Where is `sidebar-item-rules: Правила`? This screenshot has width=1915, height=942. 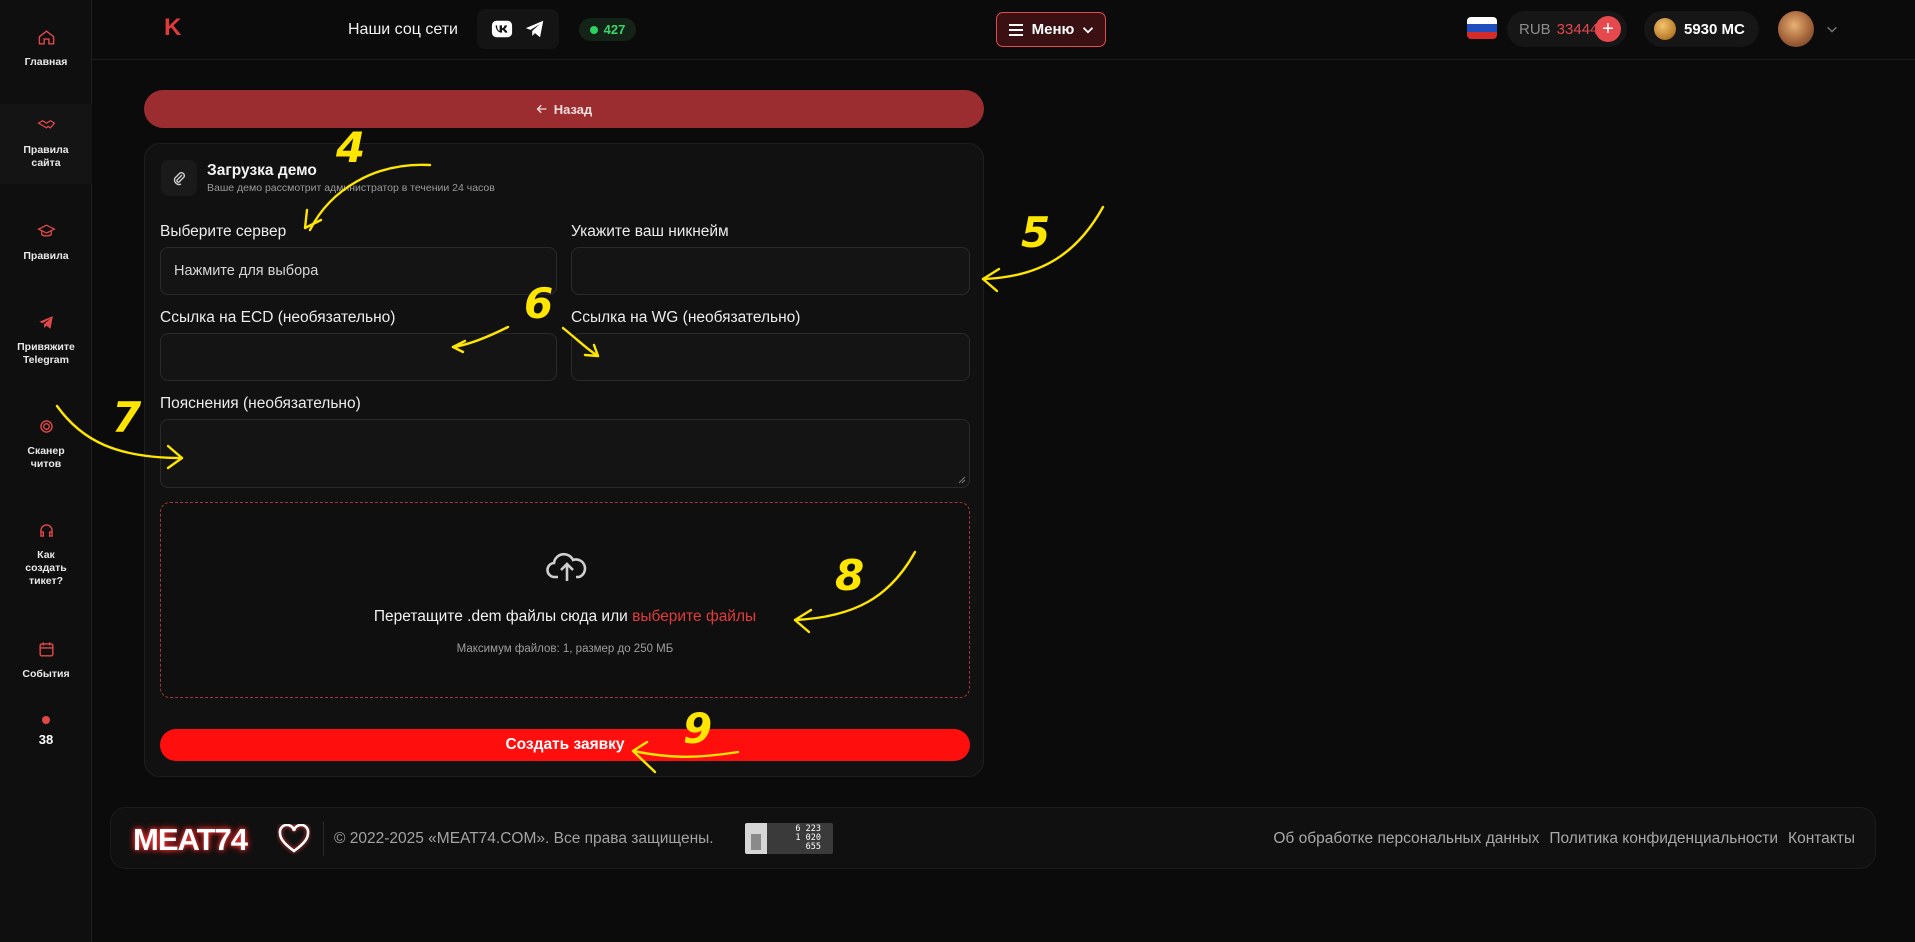 sidebar-item-rules: Правила is located at coordinates (46, 247).